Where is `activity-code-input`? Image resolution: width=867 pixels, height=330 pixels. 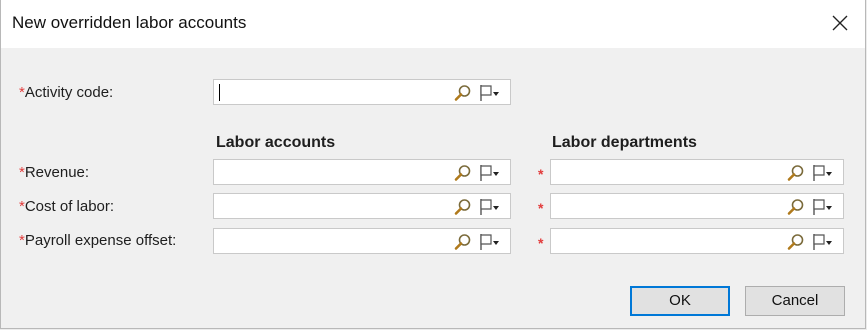
activity-code-input is located at coordinates (331, 92).